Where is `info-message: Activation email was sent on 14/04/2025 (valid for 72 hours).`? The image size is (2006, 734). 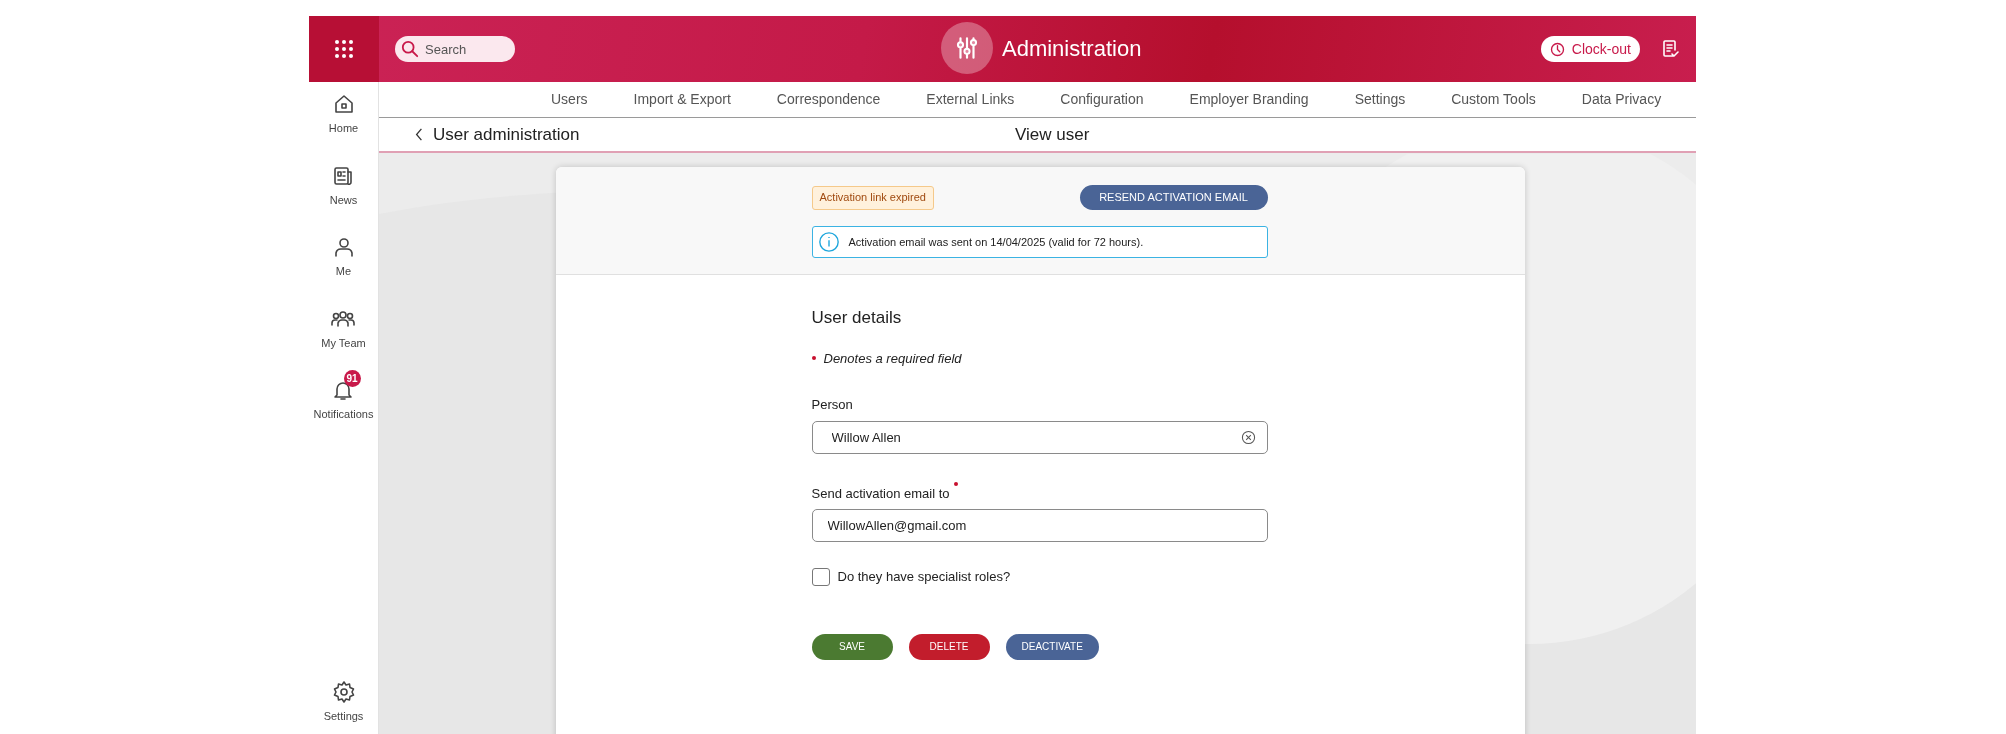 info-message: Activation email was sent on 14/04/2025 (valid for 72 hours). is located at coordinates (996, 242).